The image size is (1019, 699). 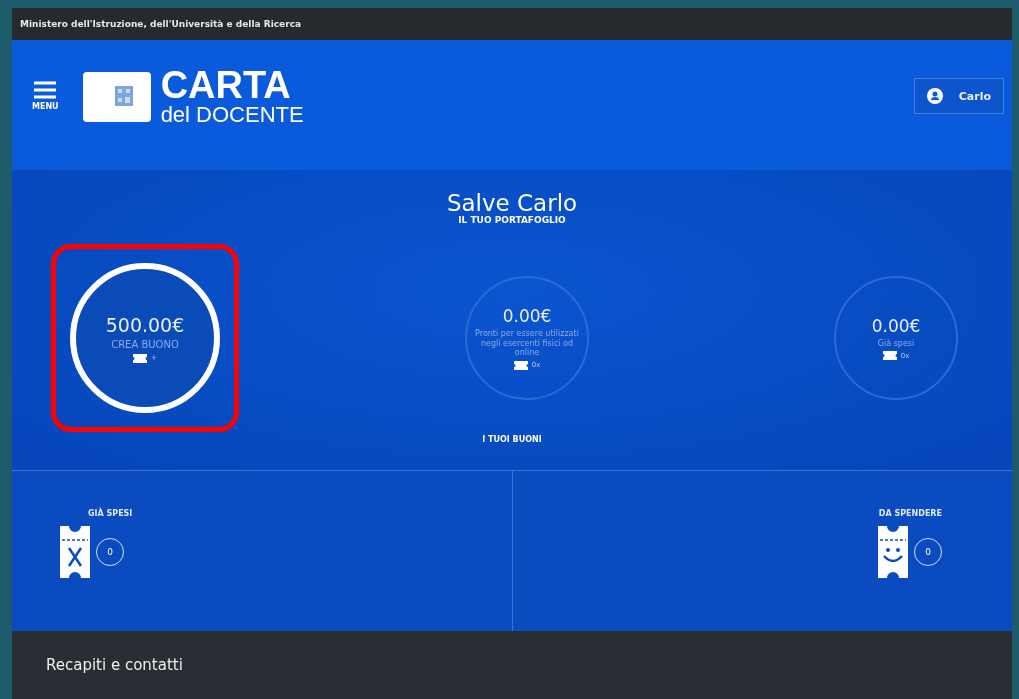 I want to click on greeting-title: Salve Carlo, so click(x=512, y=203).